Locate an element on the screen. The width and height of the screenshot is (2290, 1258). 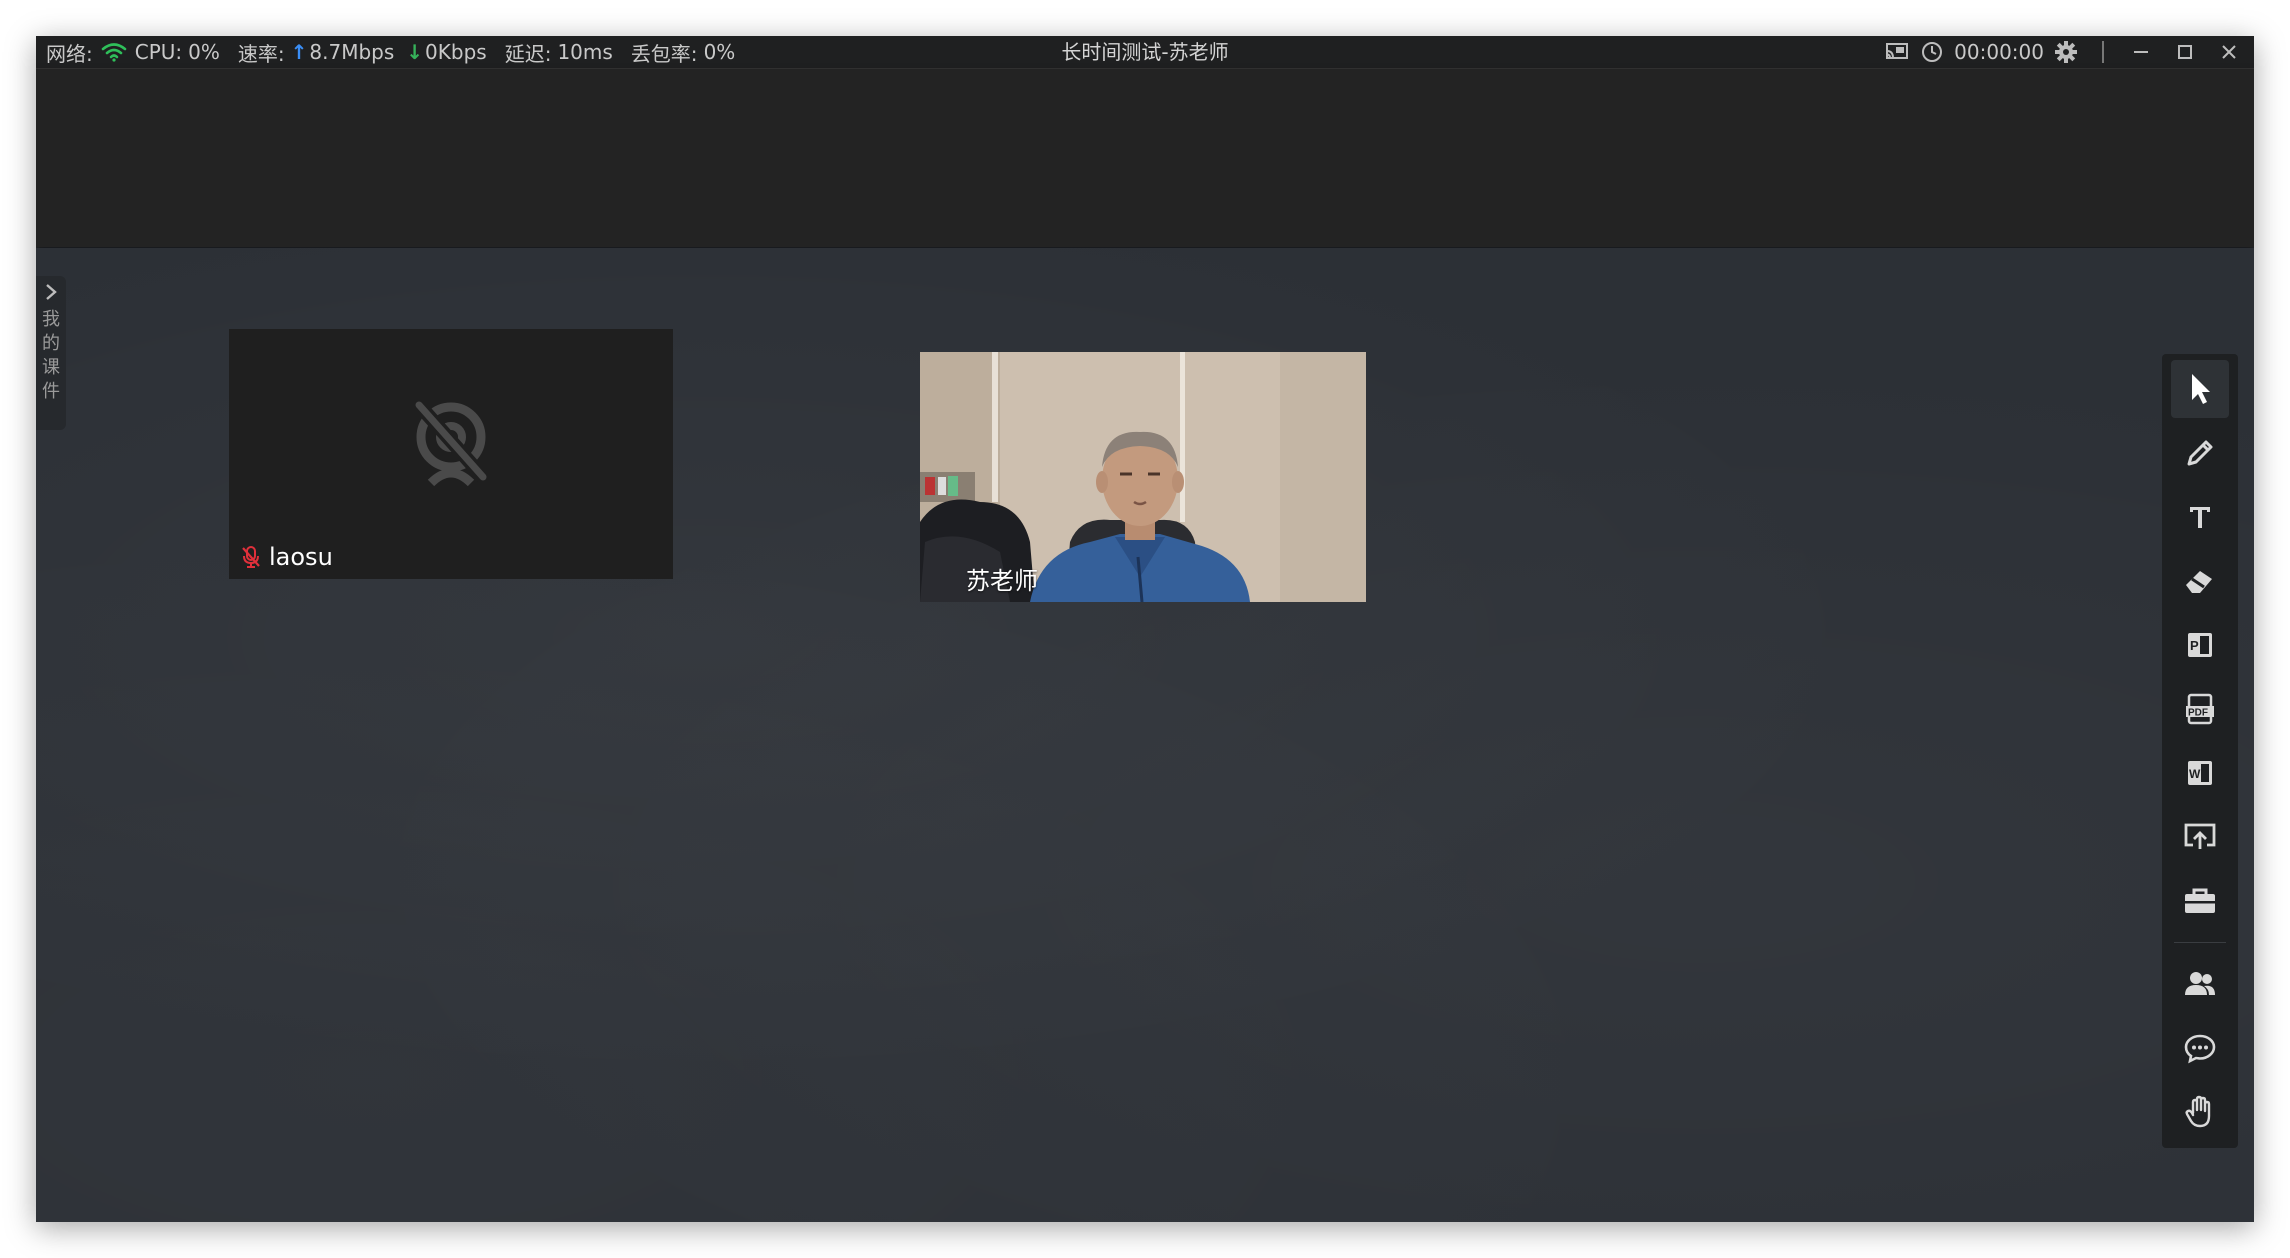
pointer-icon is located at coordinates (2201, 389).